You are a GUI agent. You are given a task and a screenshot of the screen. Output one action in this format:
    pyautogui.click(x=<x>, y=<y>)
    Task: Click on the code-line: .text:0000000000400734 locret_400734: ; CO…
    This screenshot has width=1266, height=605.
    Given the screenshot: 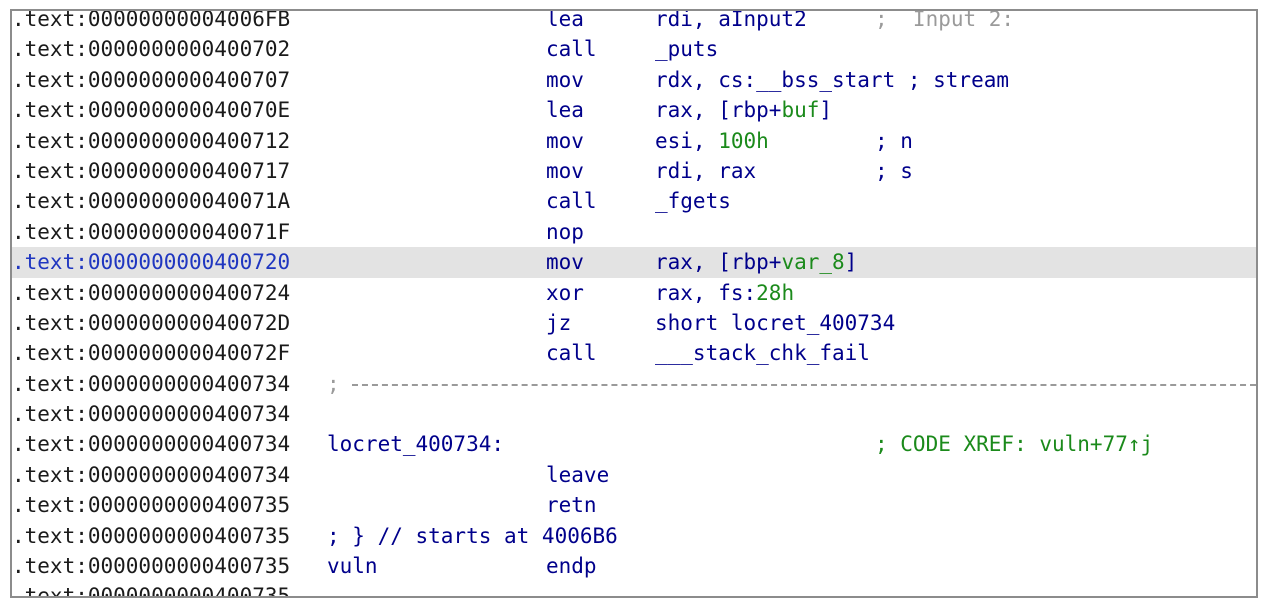 What is the action you would take?
    pyautogui.click(x=634, y=444)
    